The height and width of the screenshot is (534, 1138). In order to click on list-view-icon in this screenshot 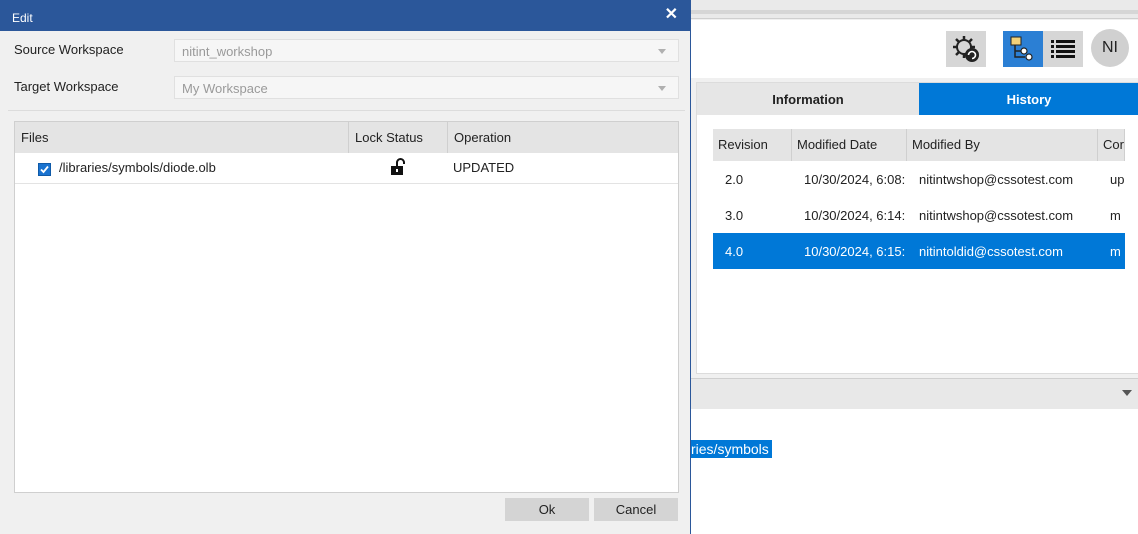, I will do `click(1063, 49)`.